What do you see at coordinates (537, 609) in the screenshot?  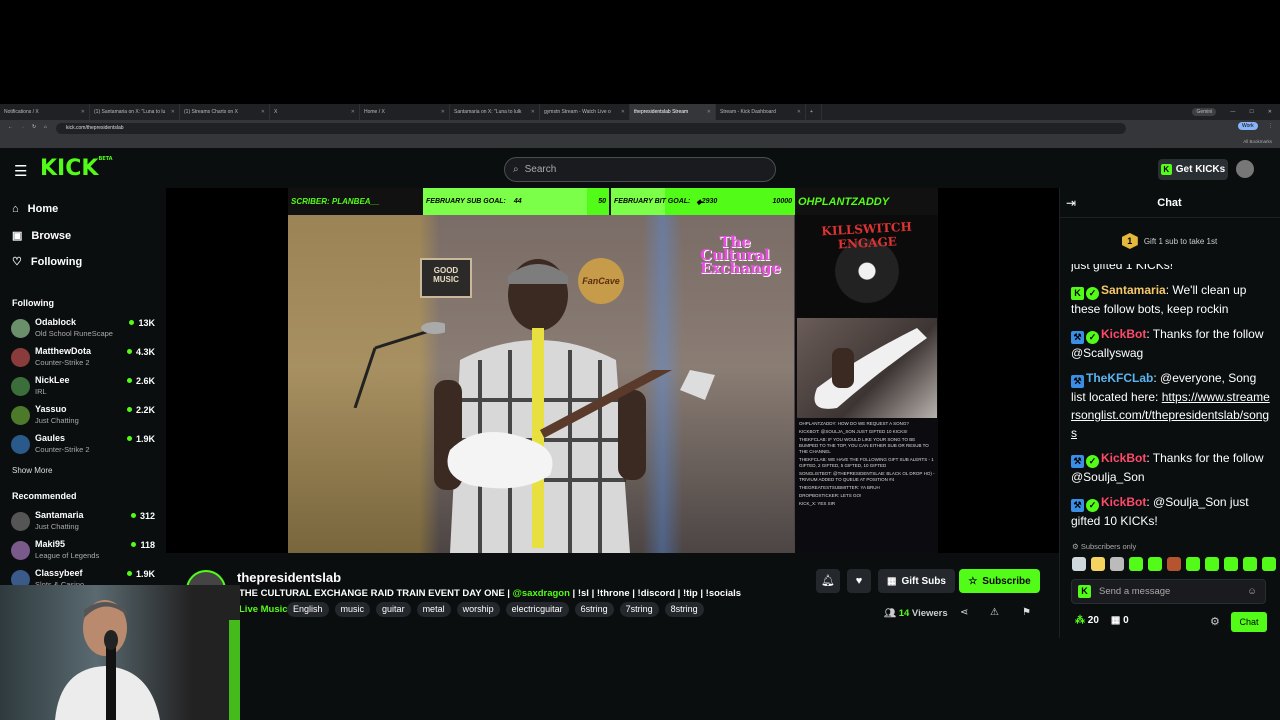 I see `tag: electricguitar` at bounding box center [537, 609].